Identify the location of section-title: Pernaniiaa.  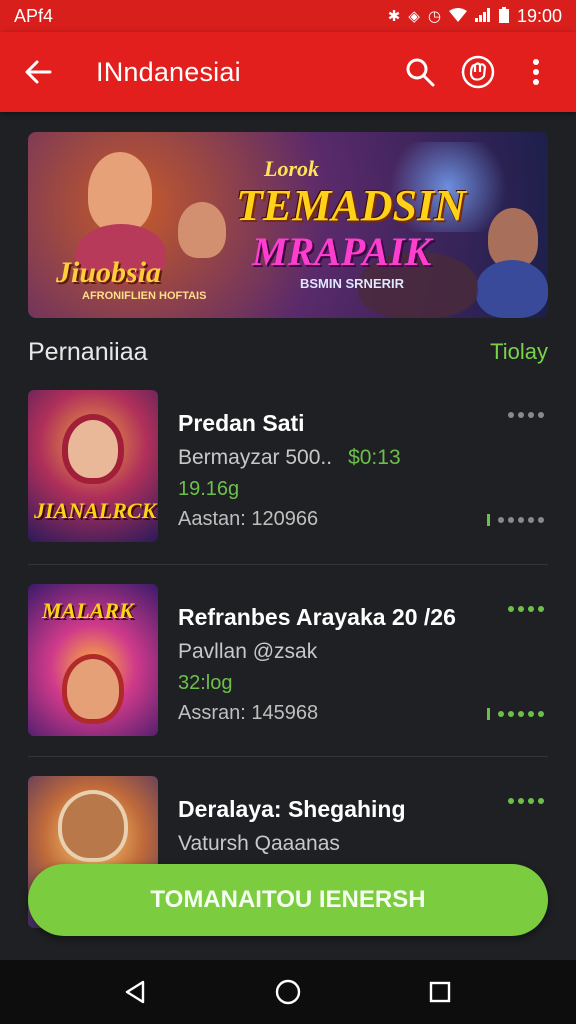
(88, 351).